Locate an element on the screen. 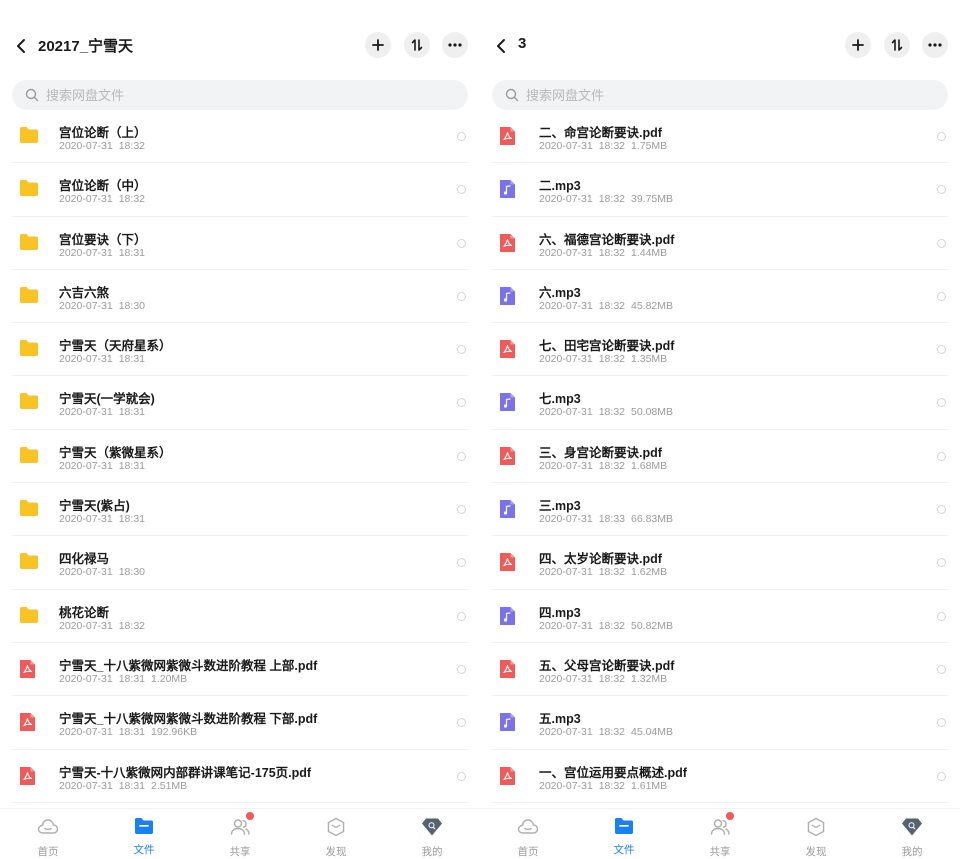 This screenshot has width=960, height=859. file-name: 宁雪天（紫微星系） is located at coordinates (115, 452).